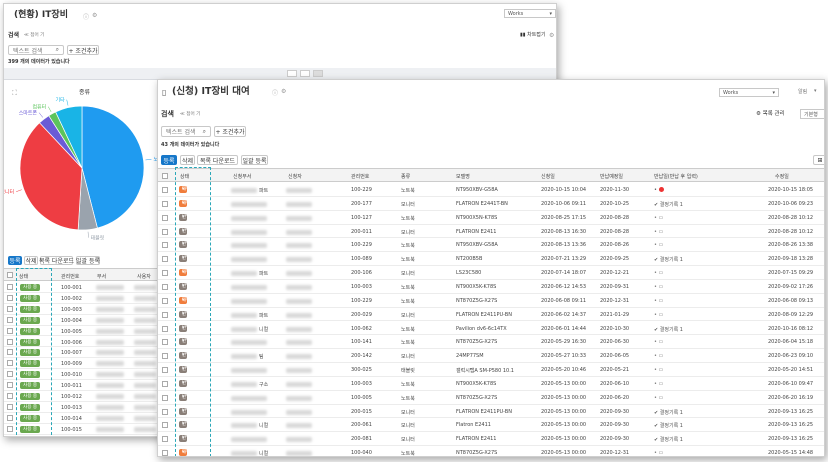  Describe the element at coordinates (101, 276) in the screenshot. I see `column-header: 부서` at that location.